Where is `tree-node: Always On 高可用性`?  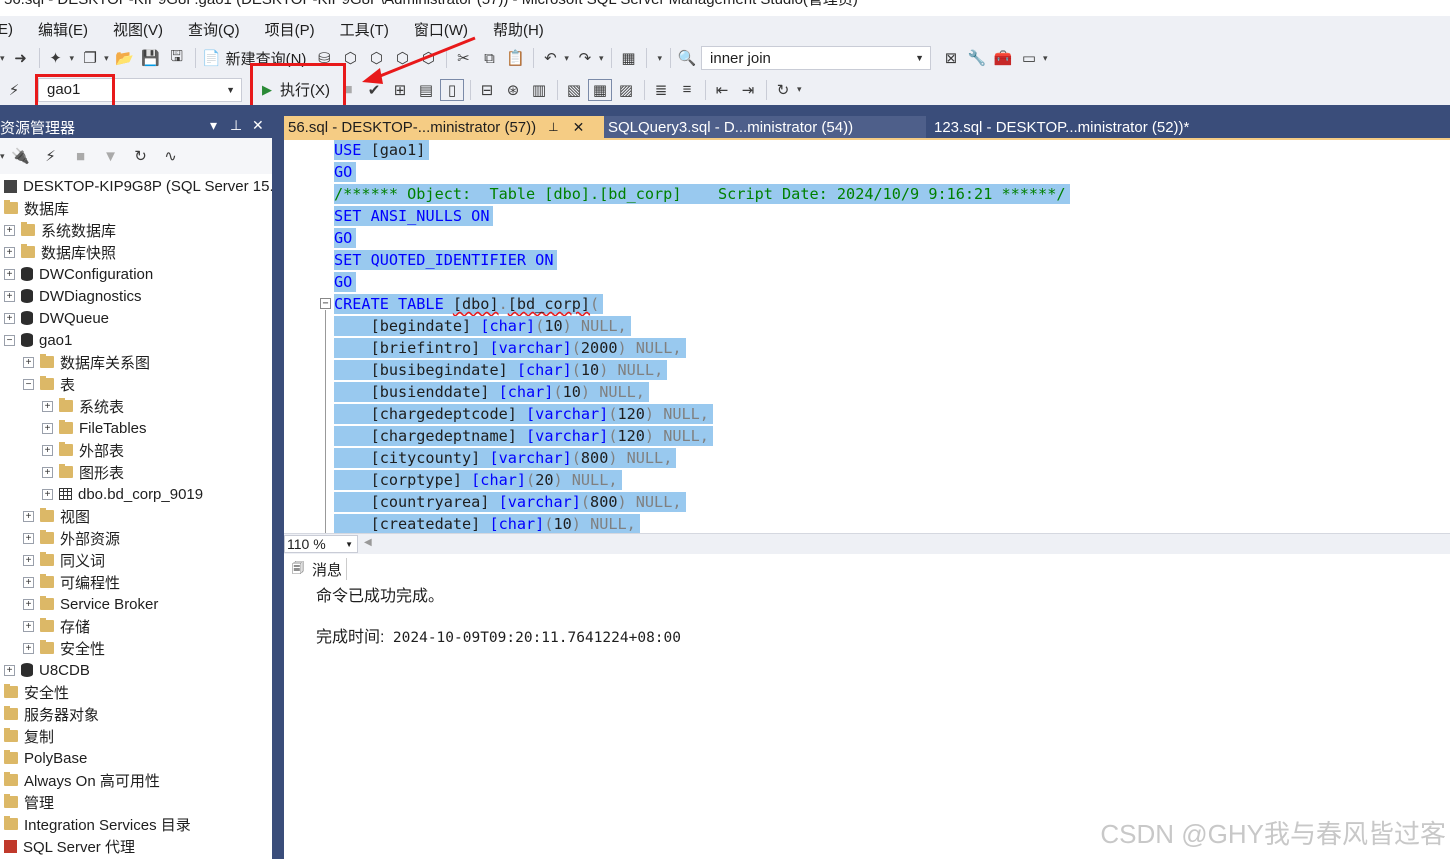
tree-node: Always On 高可用性 is located at coordinates (82, 780).